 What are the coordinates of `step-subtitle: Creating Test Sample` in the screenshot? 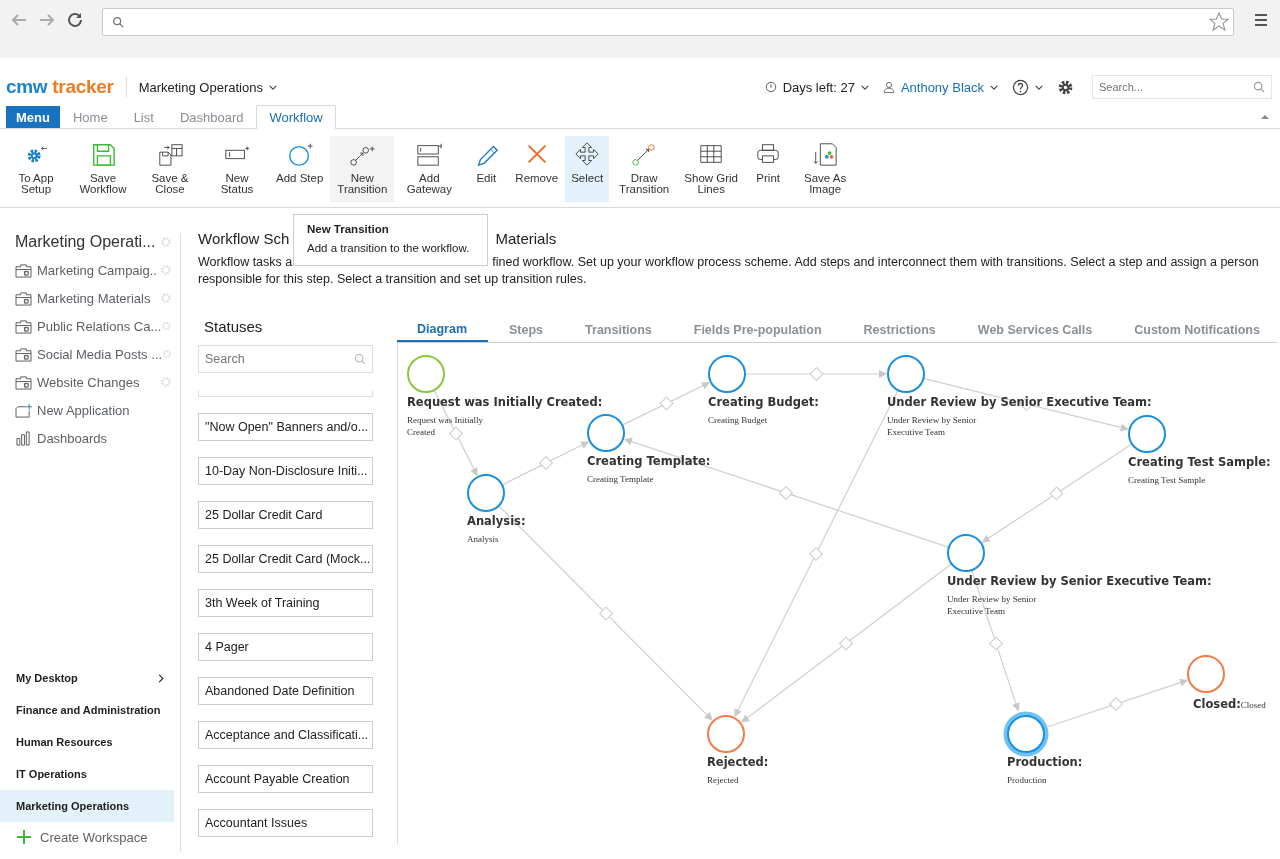 It's located at (1167, 480).